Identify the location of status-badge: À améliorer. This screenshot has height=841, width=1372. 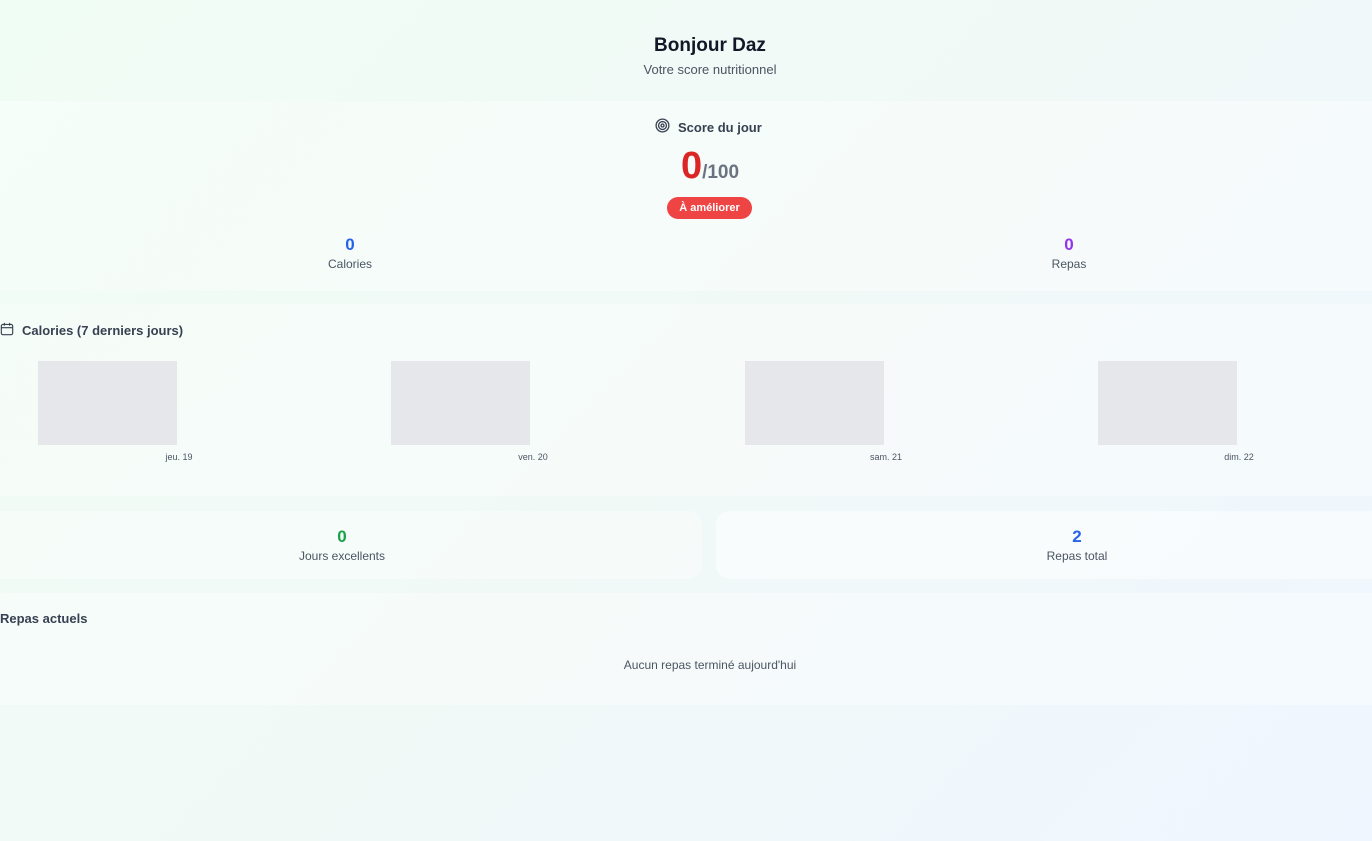
(709, 208).